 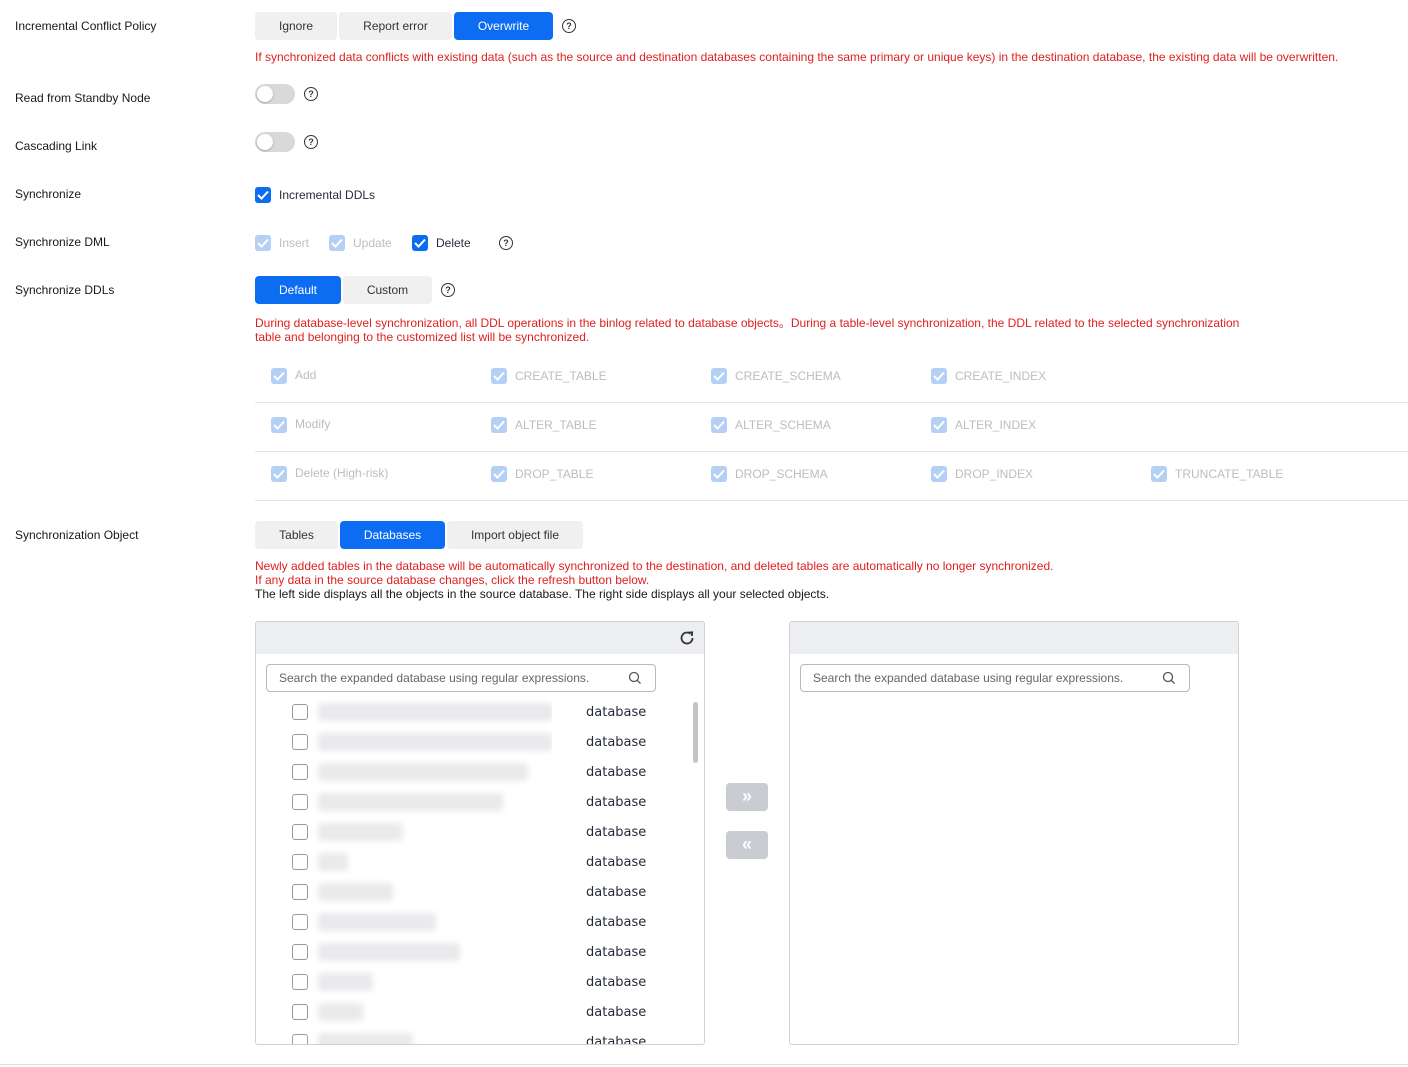 What do you see at coordinates (86, 26) in the screenshot?
I see `incremental-conflict-label: Incremental Conflict Policy` at bounding box center [86, 26].